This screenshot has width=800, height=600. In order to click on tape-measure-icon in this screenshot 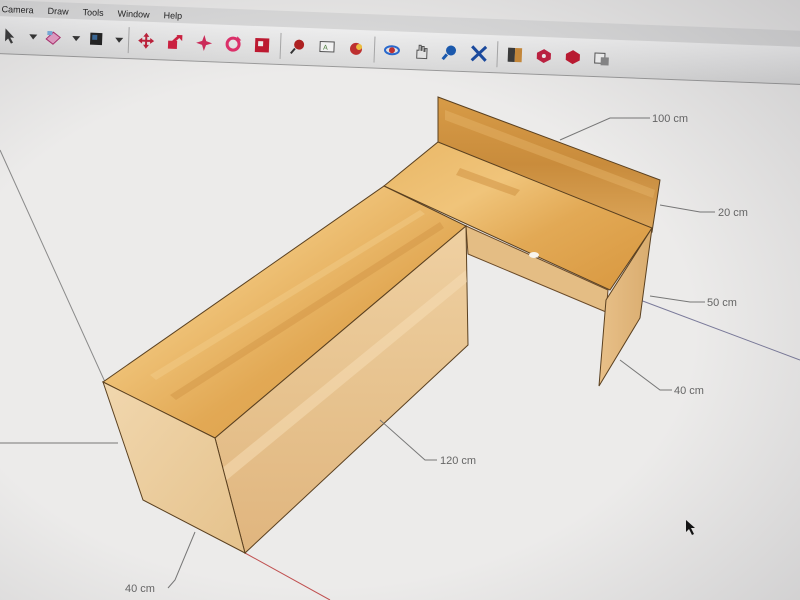, I will do `click(298, 46)`.